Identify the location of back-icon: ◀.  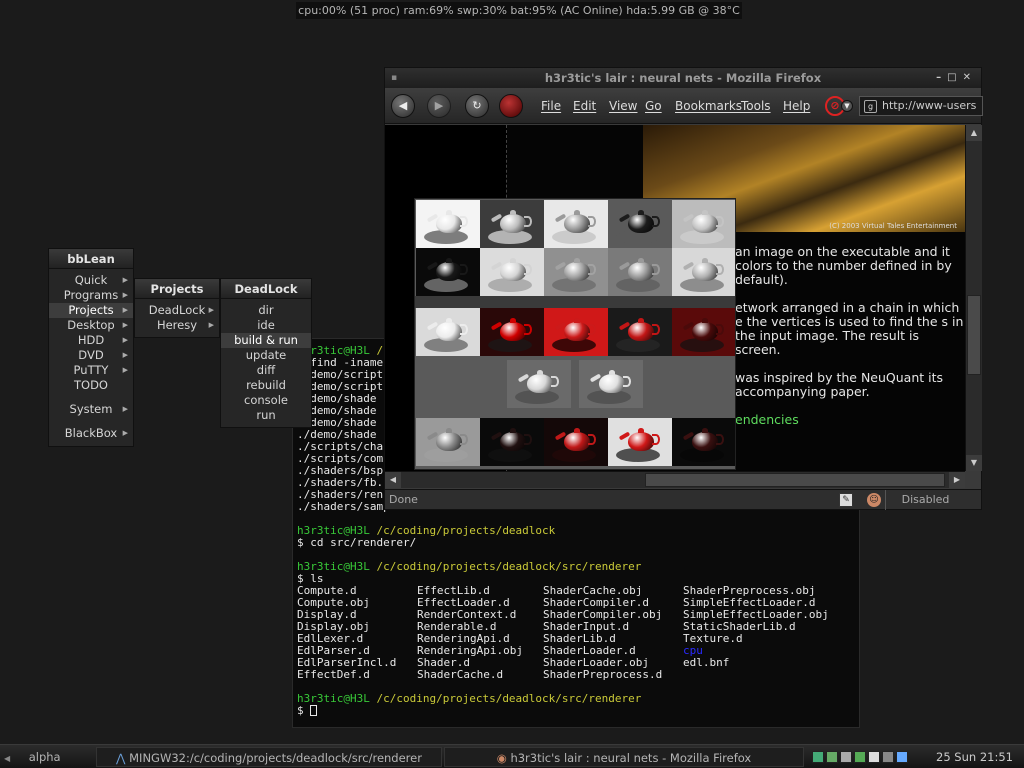
(403, 106).